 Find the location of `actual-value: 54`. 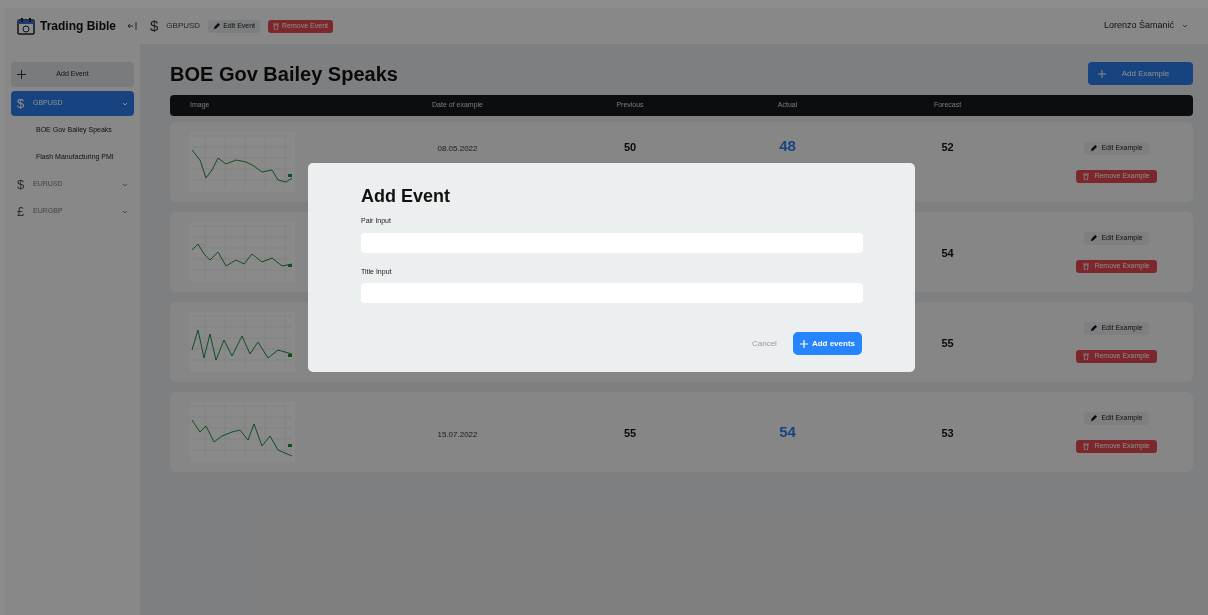

actual-value: 54 is located at coordinates (787, 431).